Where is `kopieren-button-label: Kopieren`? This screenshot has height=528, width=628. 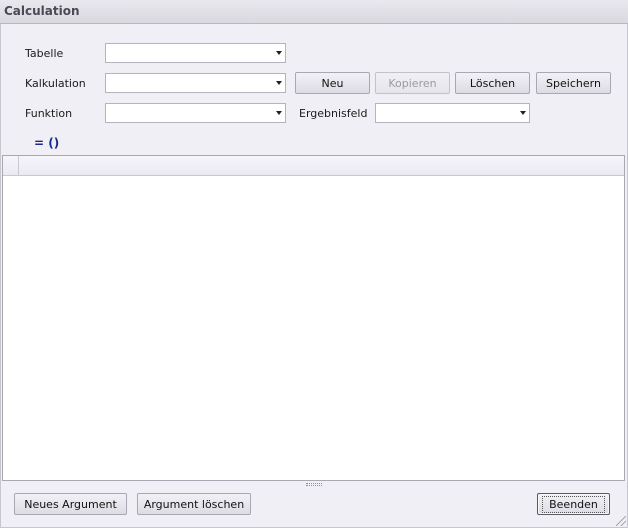
kopieren-button-label: Kopieren is located at coordinates (412, 83).